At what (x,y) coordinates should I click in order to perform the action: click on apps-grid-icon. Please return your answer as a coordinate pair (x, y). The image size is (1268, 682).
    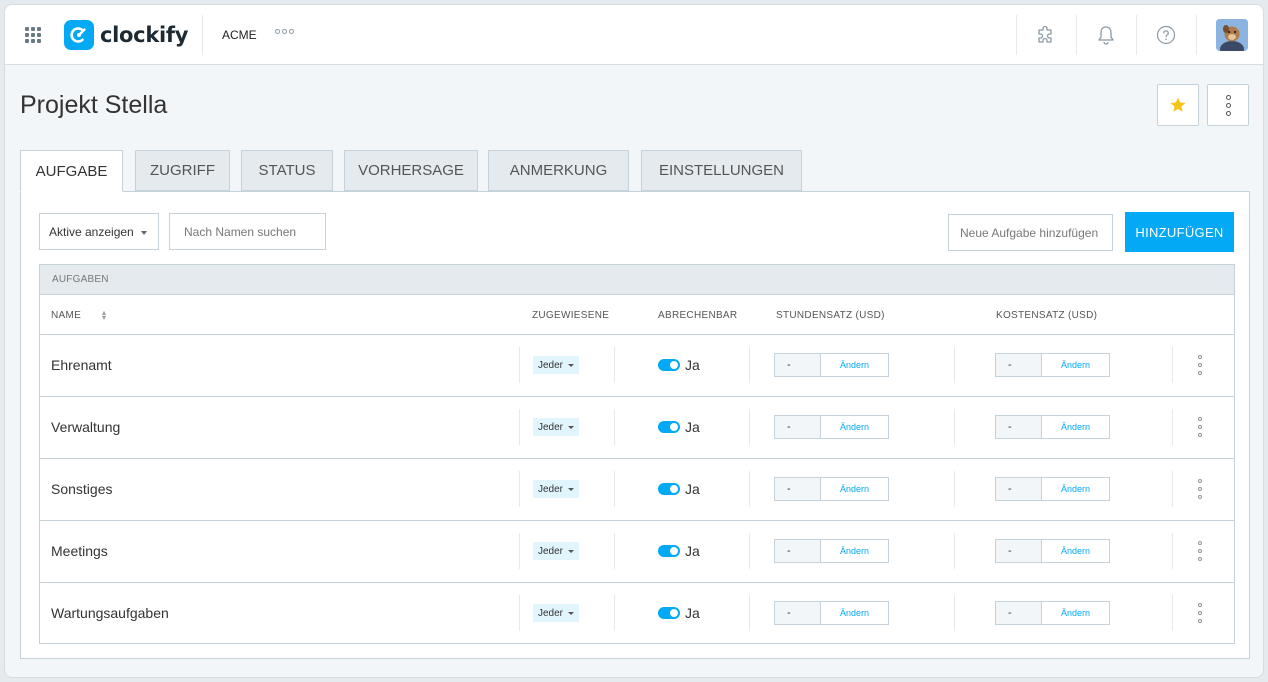
    Looking at the image, I should click on (33, 35).